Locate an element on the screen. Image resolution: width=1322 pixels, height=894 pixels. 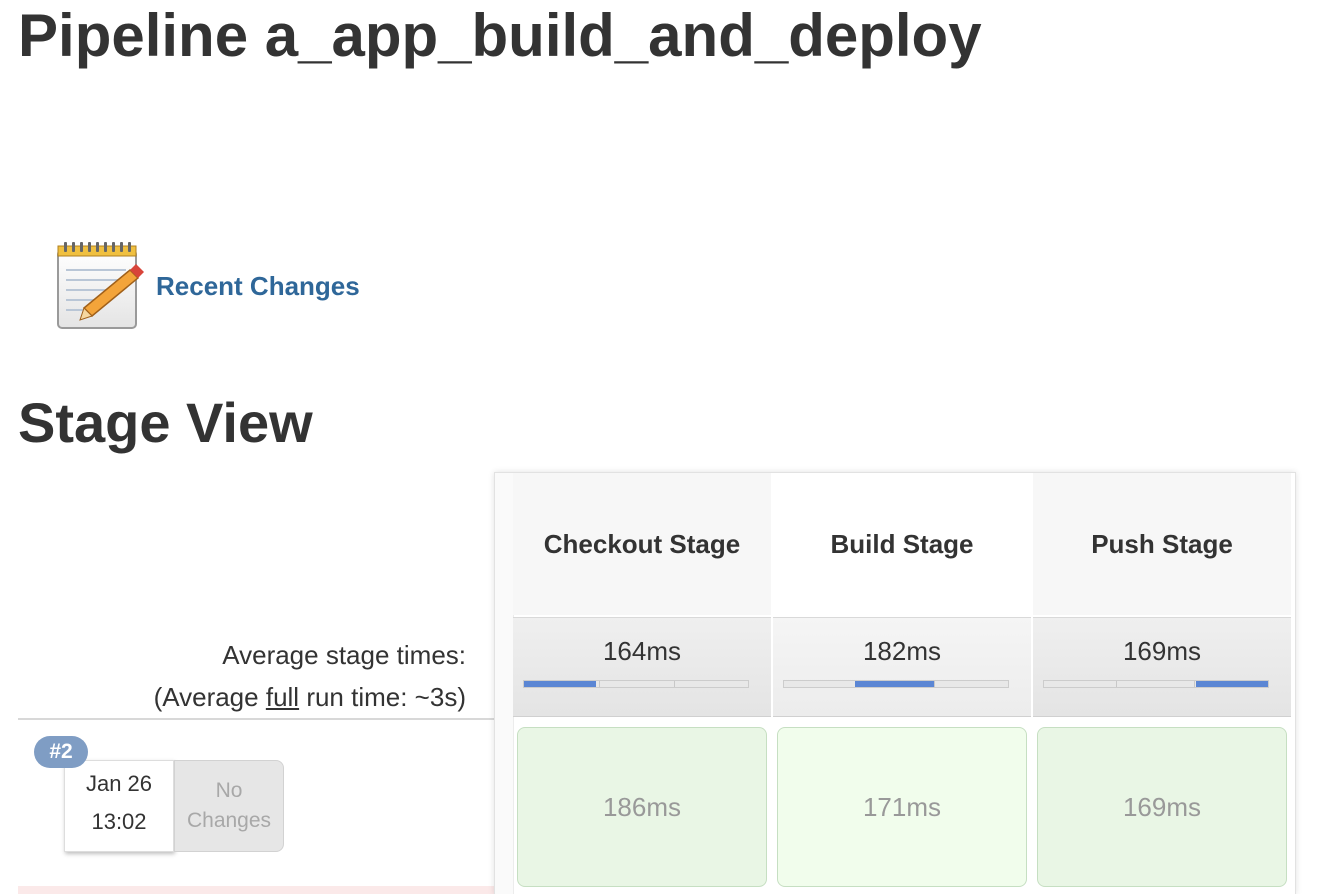
stage-column-build: Build Stage 182ms 171ms is located at coordinates (902, 683).